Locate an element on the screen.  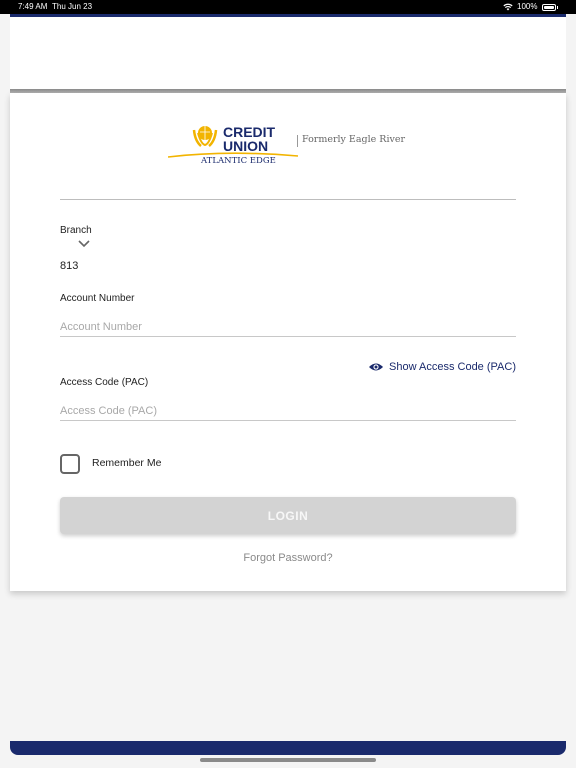
remember-me-checkbox is located at coordinates (70, 464).